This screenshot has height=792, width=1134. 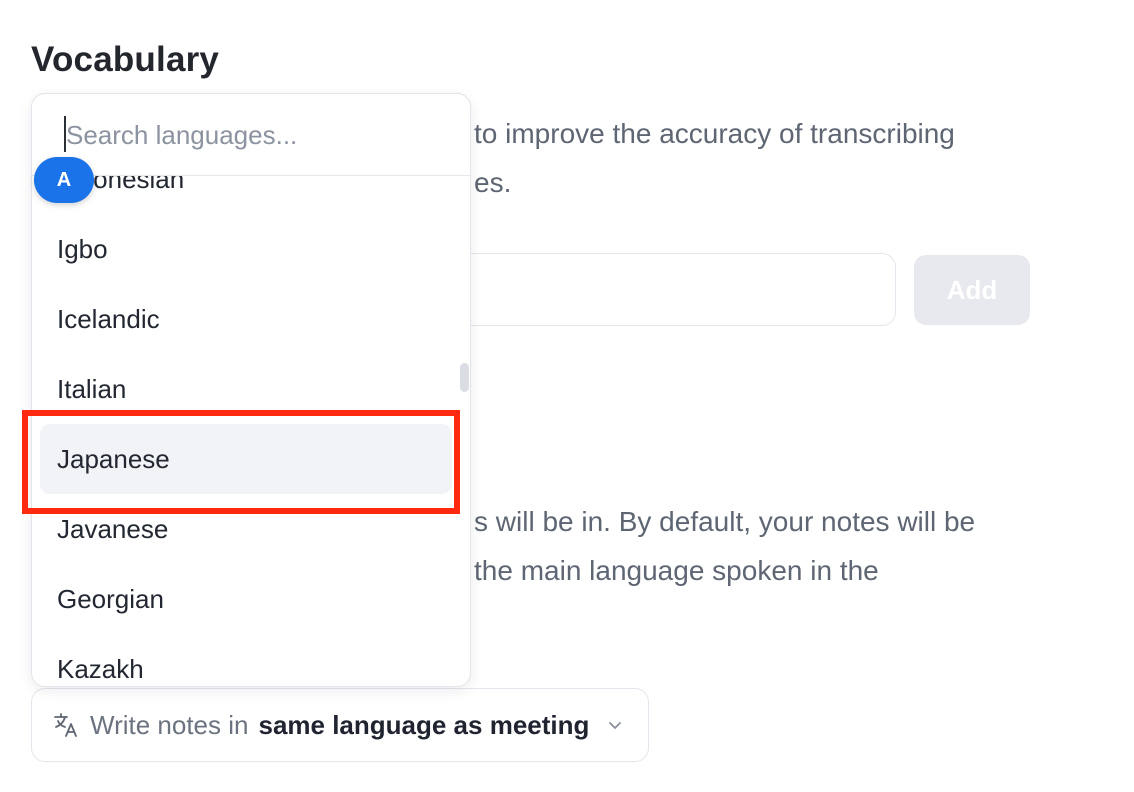 I want to click on text-caret, so click(x=65, y=134).